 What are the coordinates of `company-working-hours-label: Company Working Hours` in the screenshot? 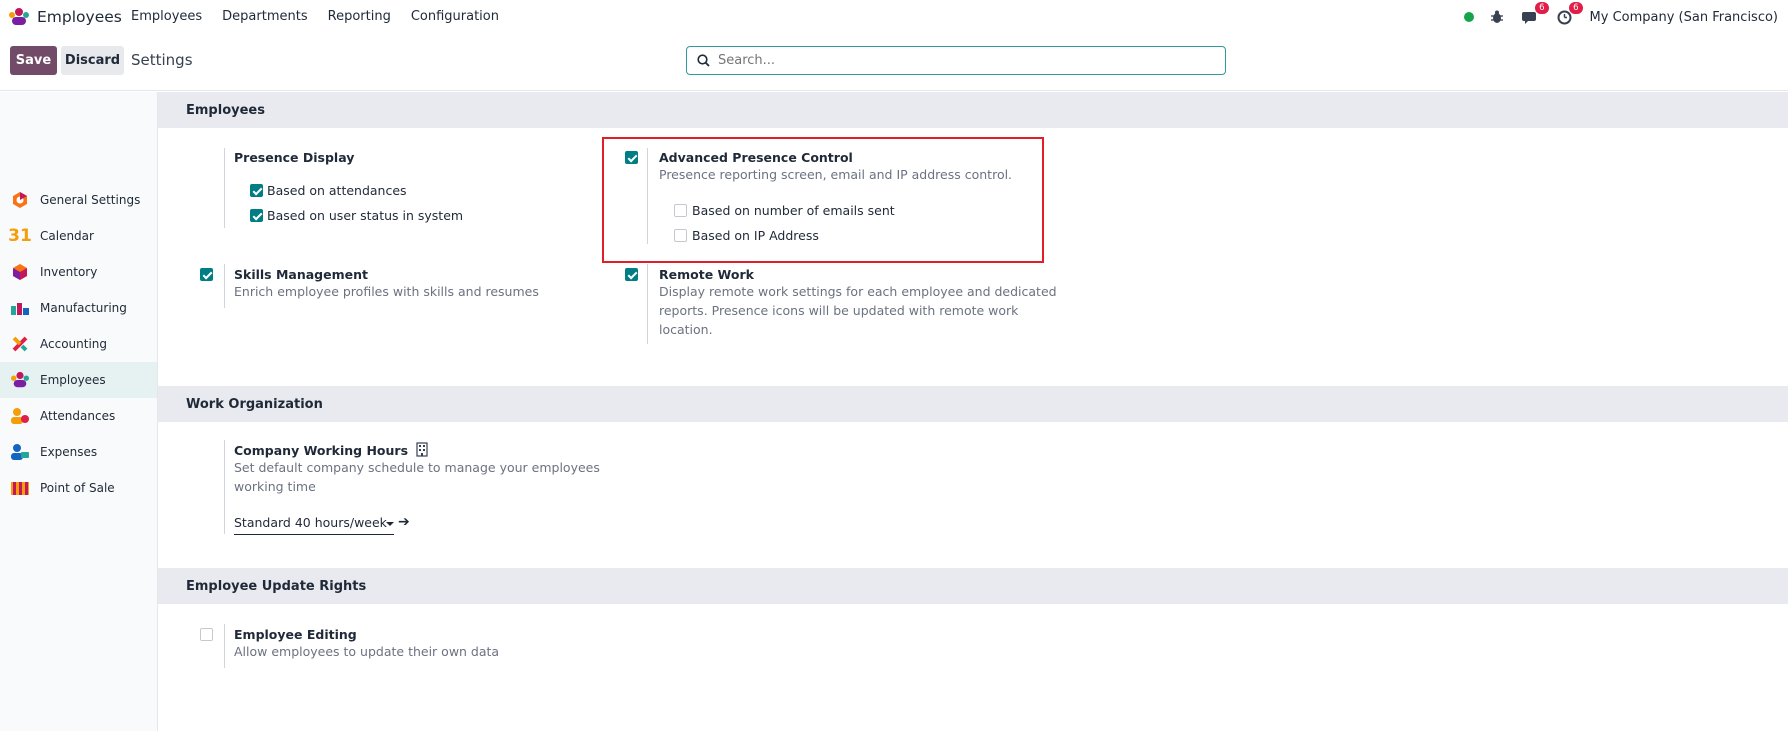 It's located at (321, 450).